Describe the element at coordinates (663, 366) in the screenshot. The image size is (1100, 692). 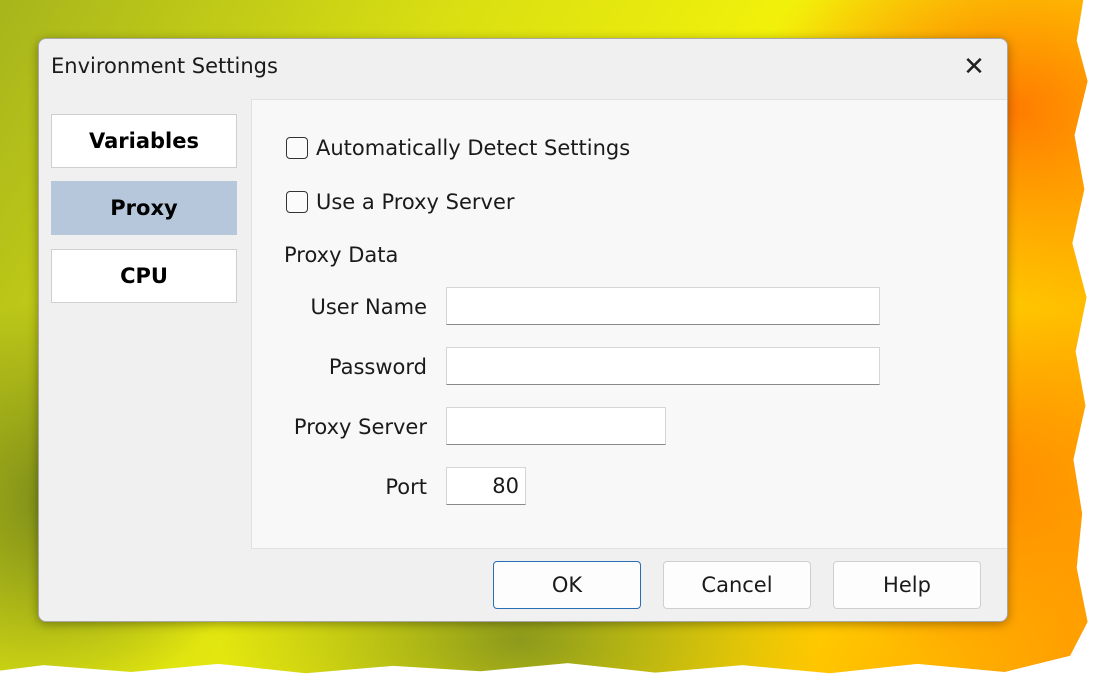
I see `password-input` at that location.